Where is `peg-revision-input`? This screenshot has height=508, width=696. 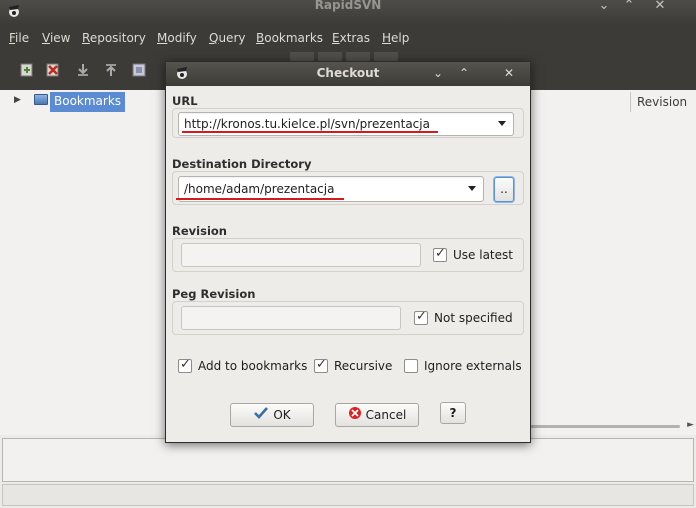
peg-revision-input is located at coordinates (291, 318).